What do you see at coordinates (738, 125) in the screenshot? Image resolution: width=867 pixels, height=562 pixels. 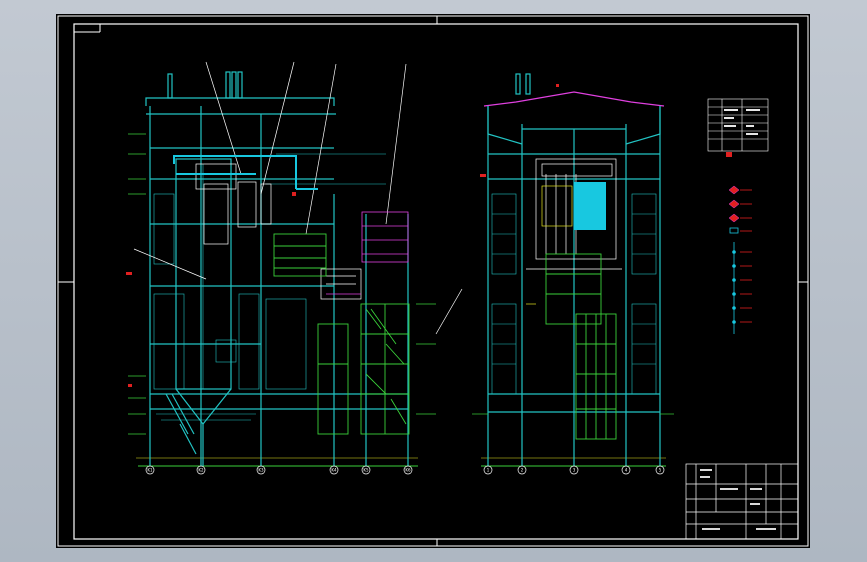 I see `equipment-table` at bounding box center [738, 125].